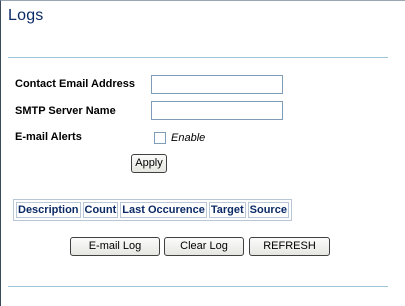  Describe the element at coordinates (217, 110) in the screenshot. I see `smtp-server-input` at that location.